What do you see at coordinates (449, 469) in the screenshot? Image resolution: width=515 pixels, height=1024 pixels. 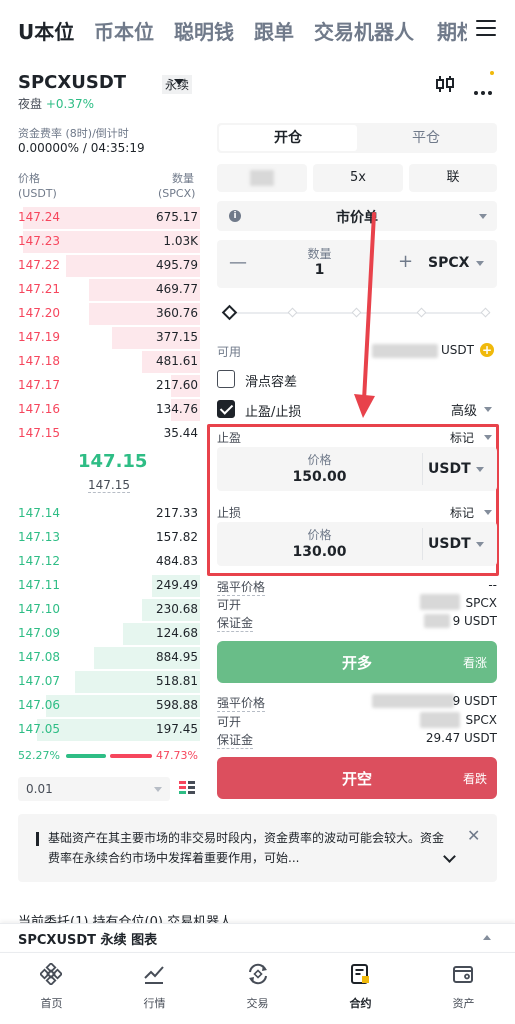 I see `tp-unit-select: USDT` at bounding box center [449, 469].